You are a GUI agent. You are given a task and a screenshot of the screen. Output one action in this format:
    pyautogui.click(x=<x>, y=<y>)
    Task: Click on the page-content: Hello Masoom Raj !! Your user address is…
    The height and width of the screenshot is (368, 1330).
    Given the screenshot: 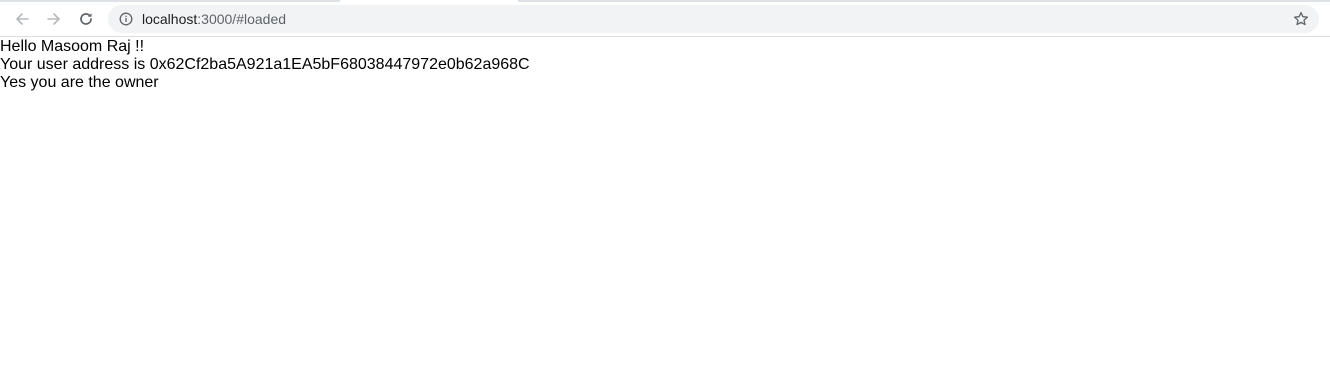 What is the action you would take?
    pyautogui.click(x=265, y=65)
    